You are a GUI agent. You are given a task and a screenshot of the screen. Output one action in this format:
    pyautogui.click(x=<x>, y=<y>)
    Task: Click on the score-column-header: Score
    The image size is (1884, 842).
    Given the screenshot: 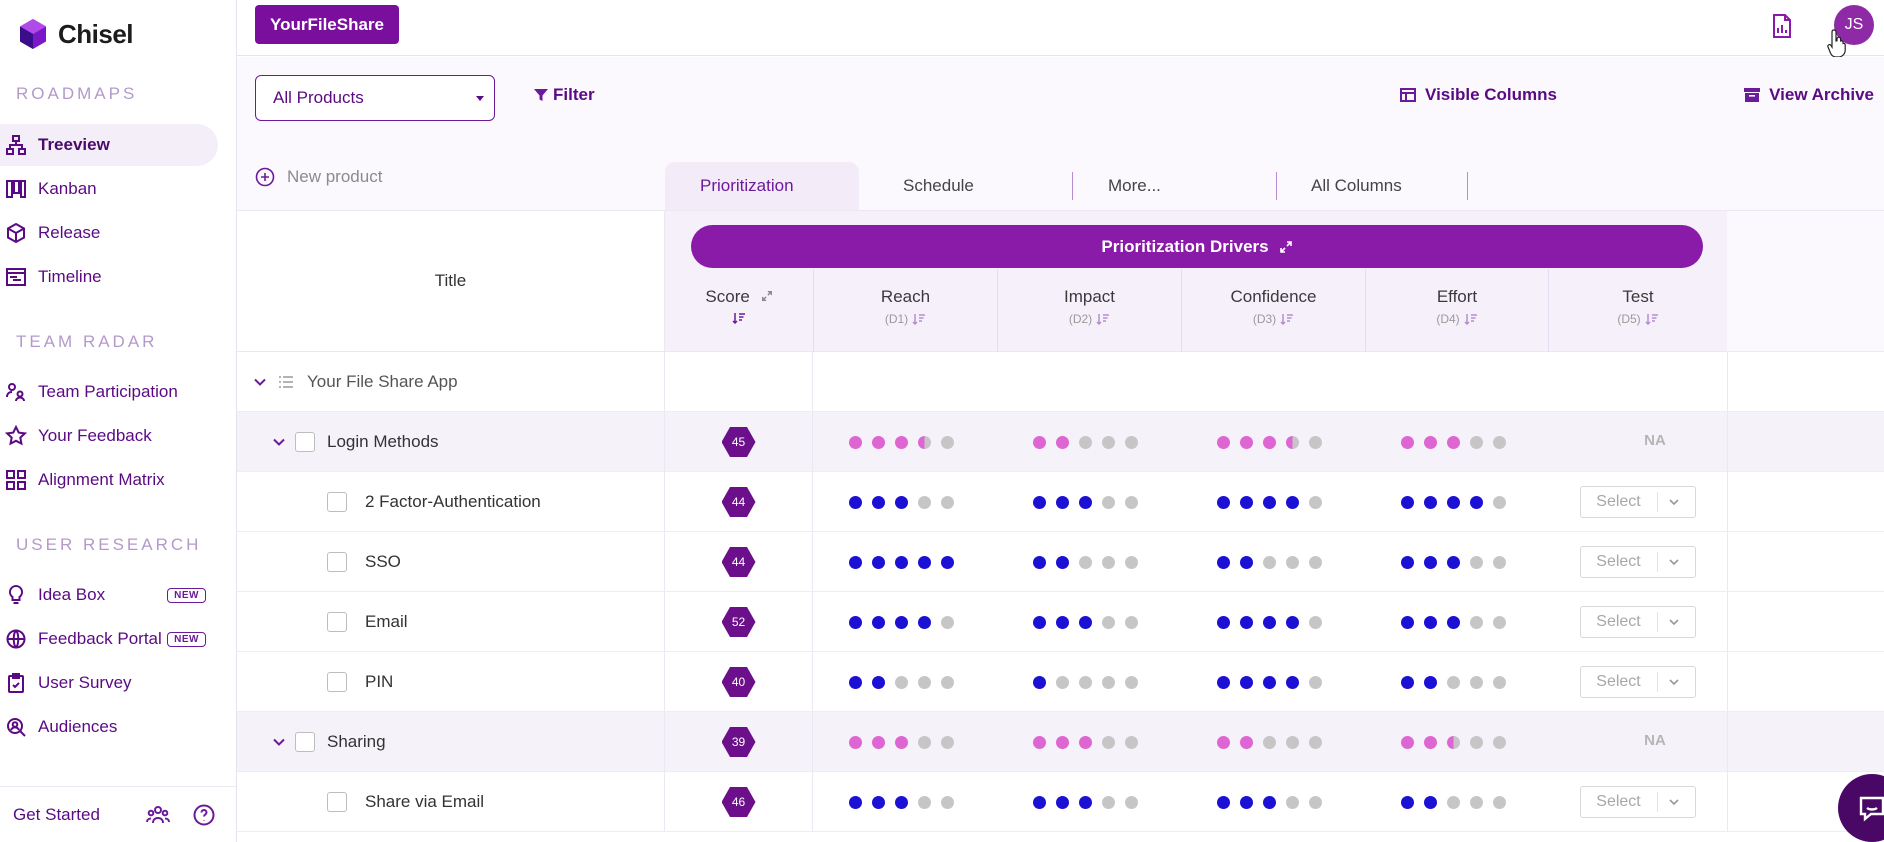 What is the action you would take?
    pyautogui.click(x=739, y=310)
    